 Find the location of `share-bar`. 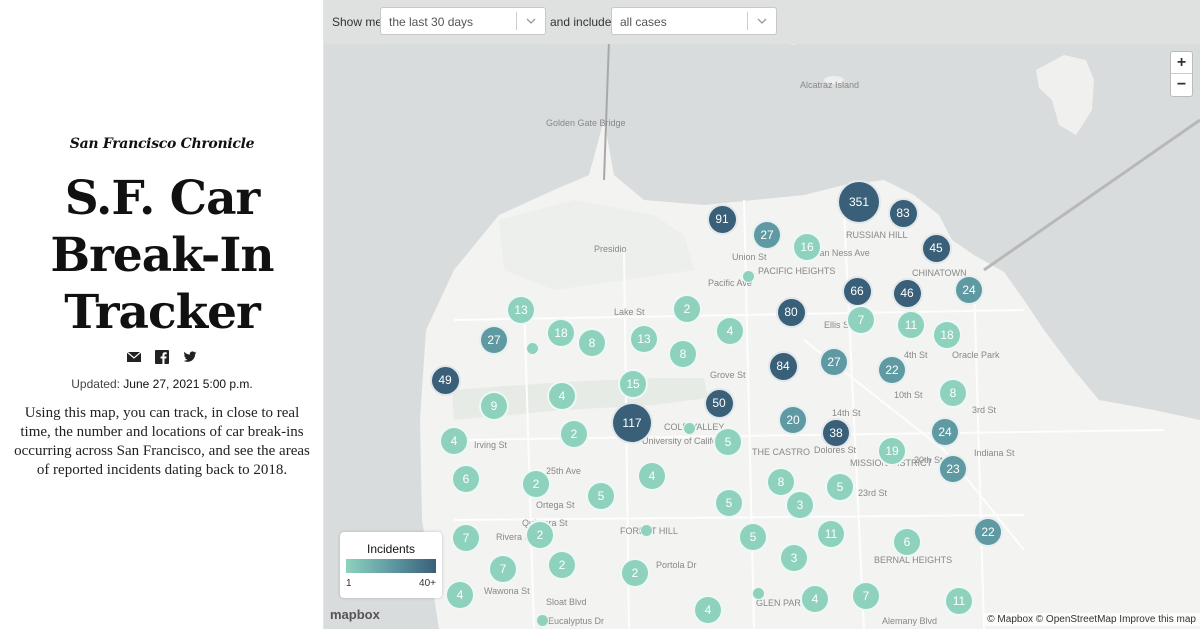

share-bar is located at coordinates (162, 357).